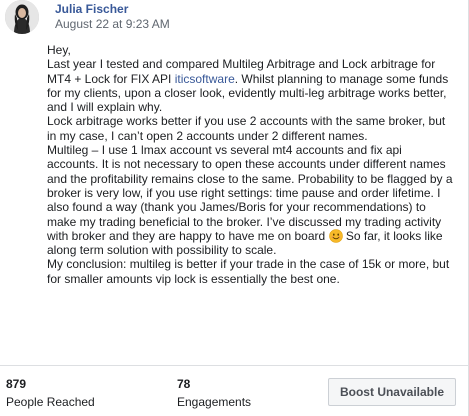 The width and height of the screenshot is (469, 416). I want to click on author-name: Julia Fischer, so click(91, 9).